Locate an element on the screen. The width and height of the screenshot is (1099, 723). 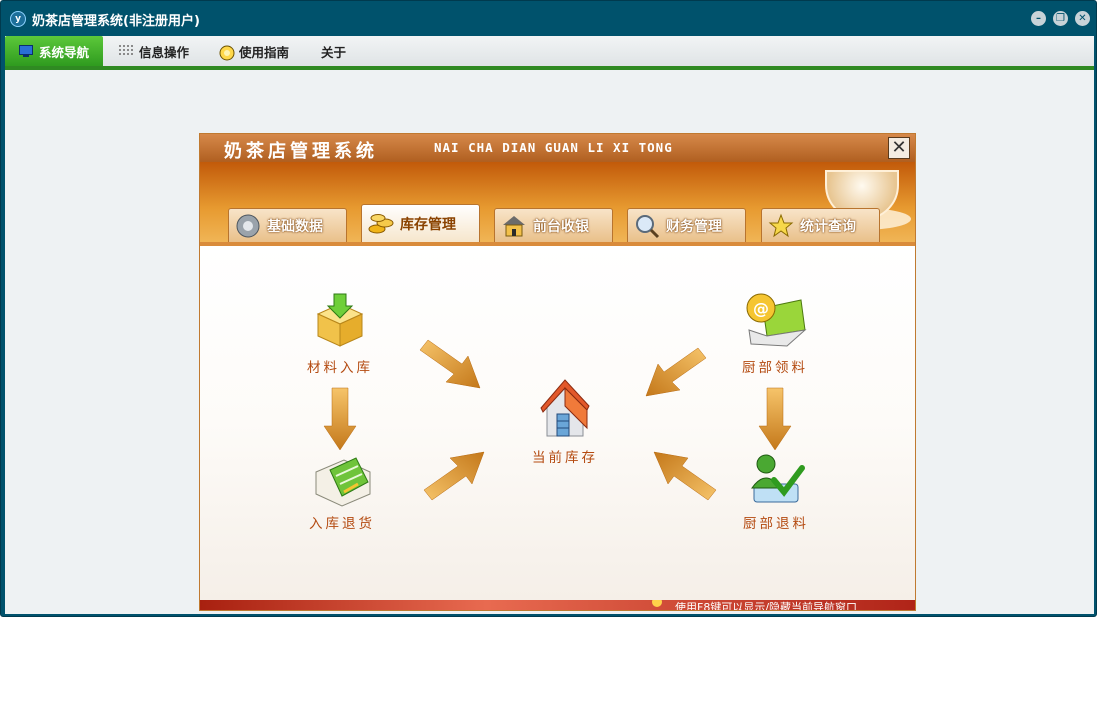
menu-item-about: 关于 is located at coordinates (333, 51).